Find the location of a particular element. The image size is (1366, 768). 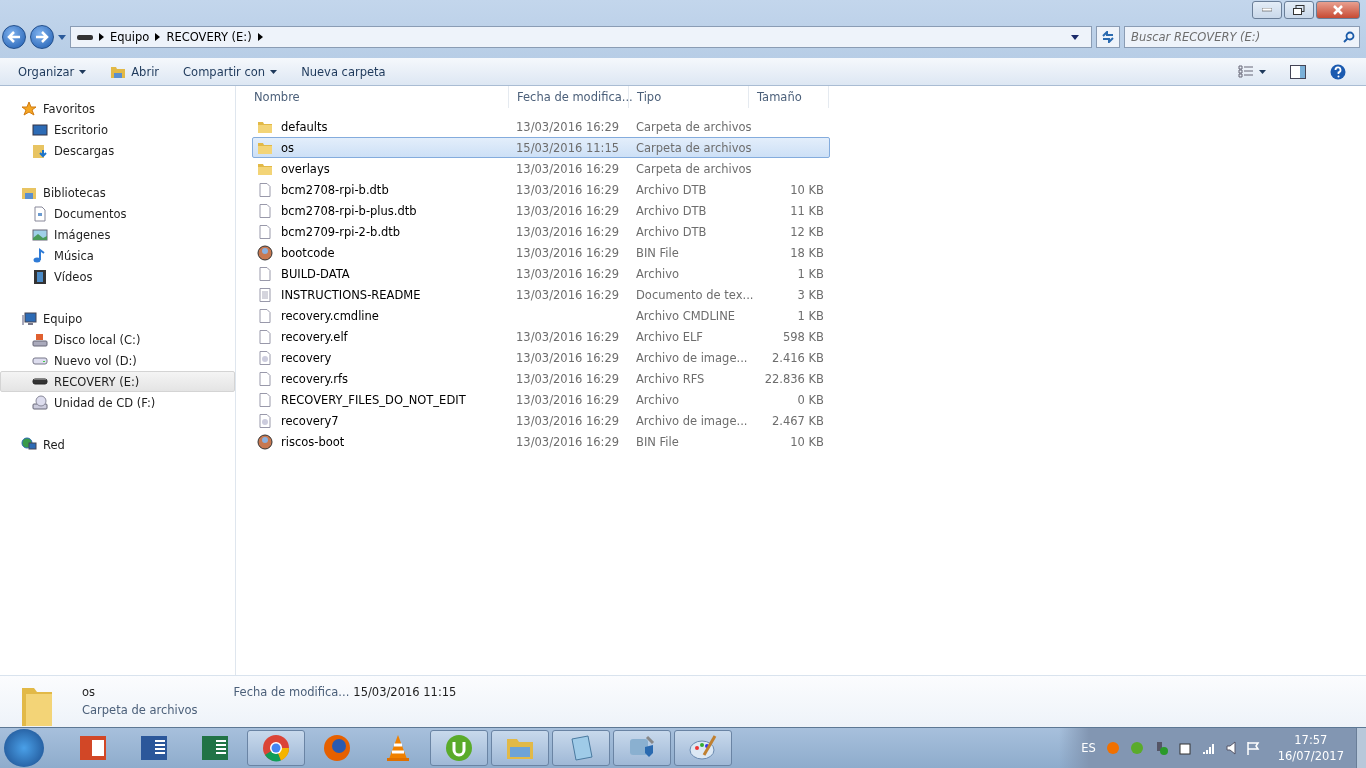

nav-item: Documentos is located at coordinates (117, 213).